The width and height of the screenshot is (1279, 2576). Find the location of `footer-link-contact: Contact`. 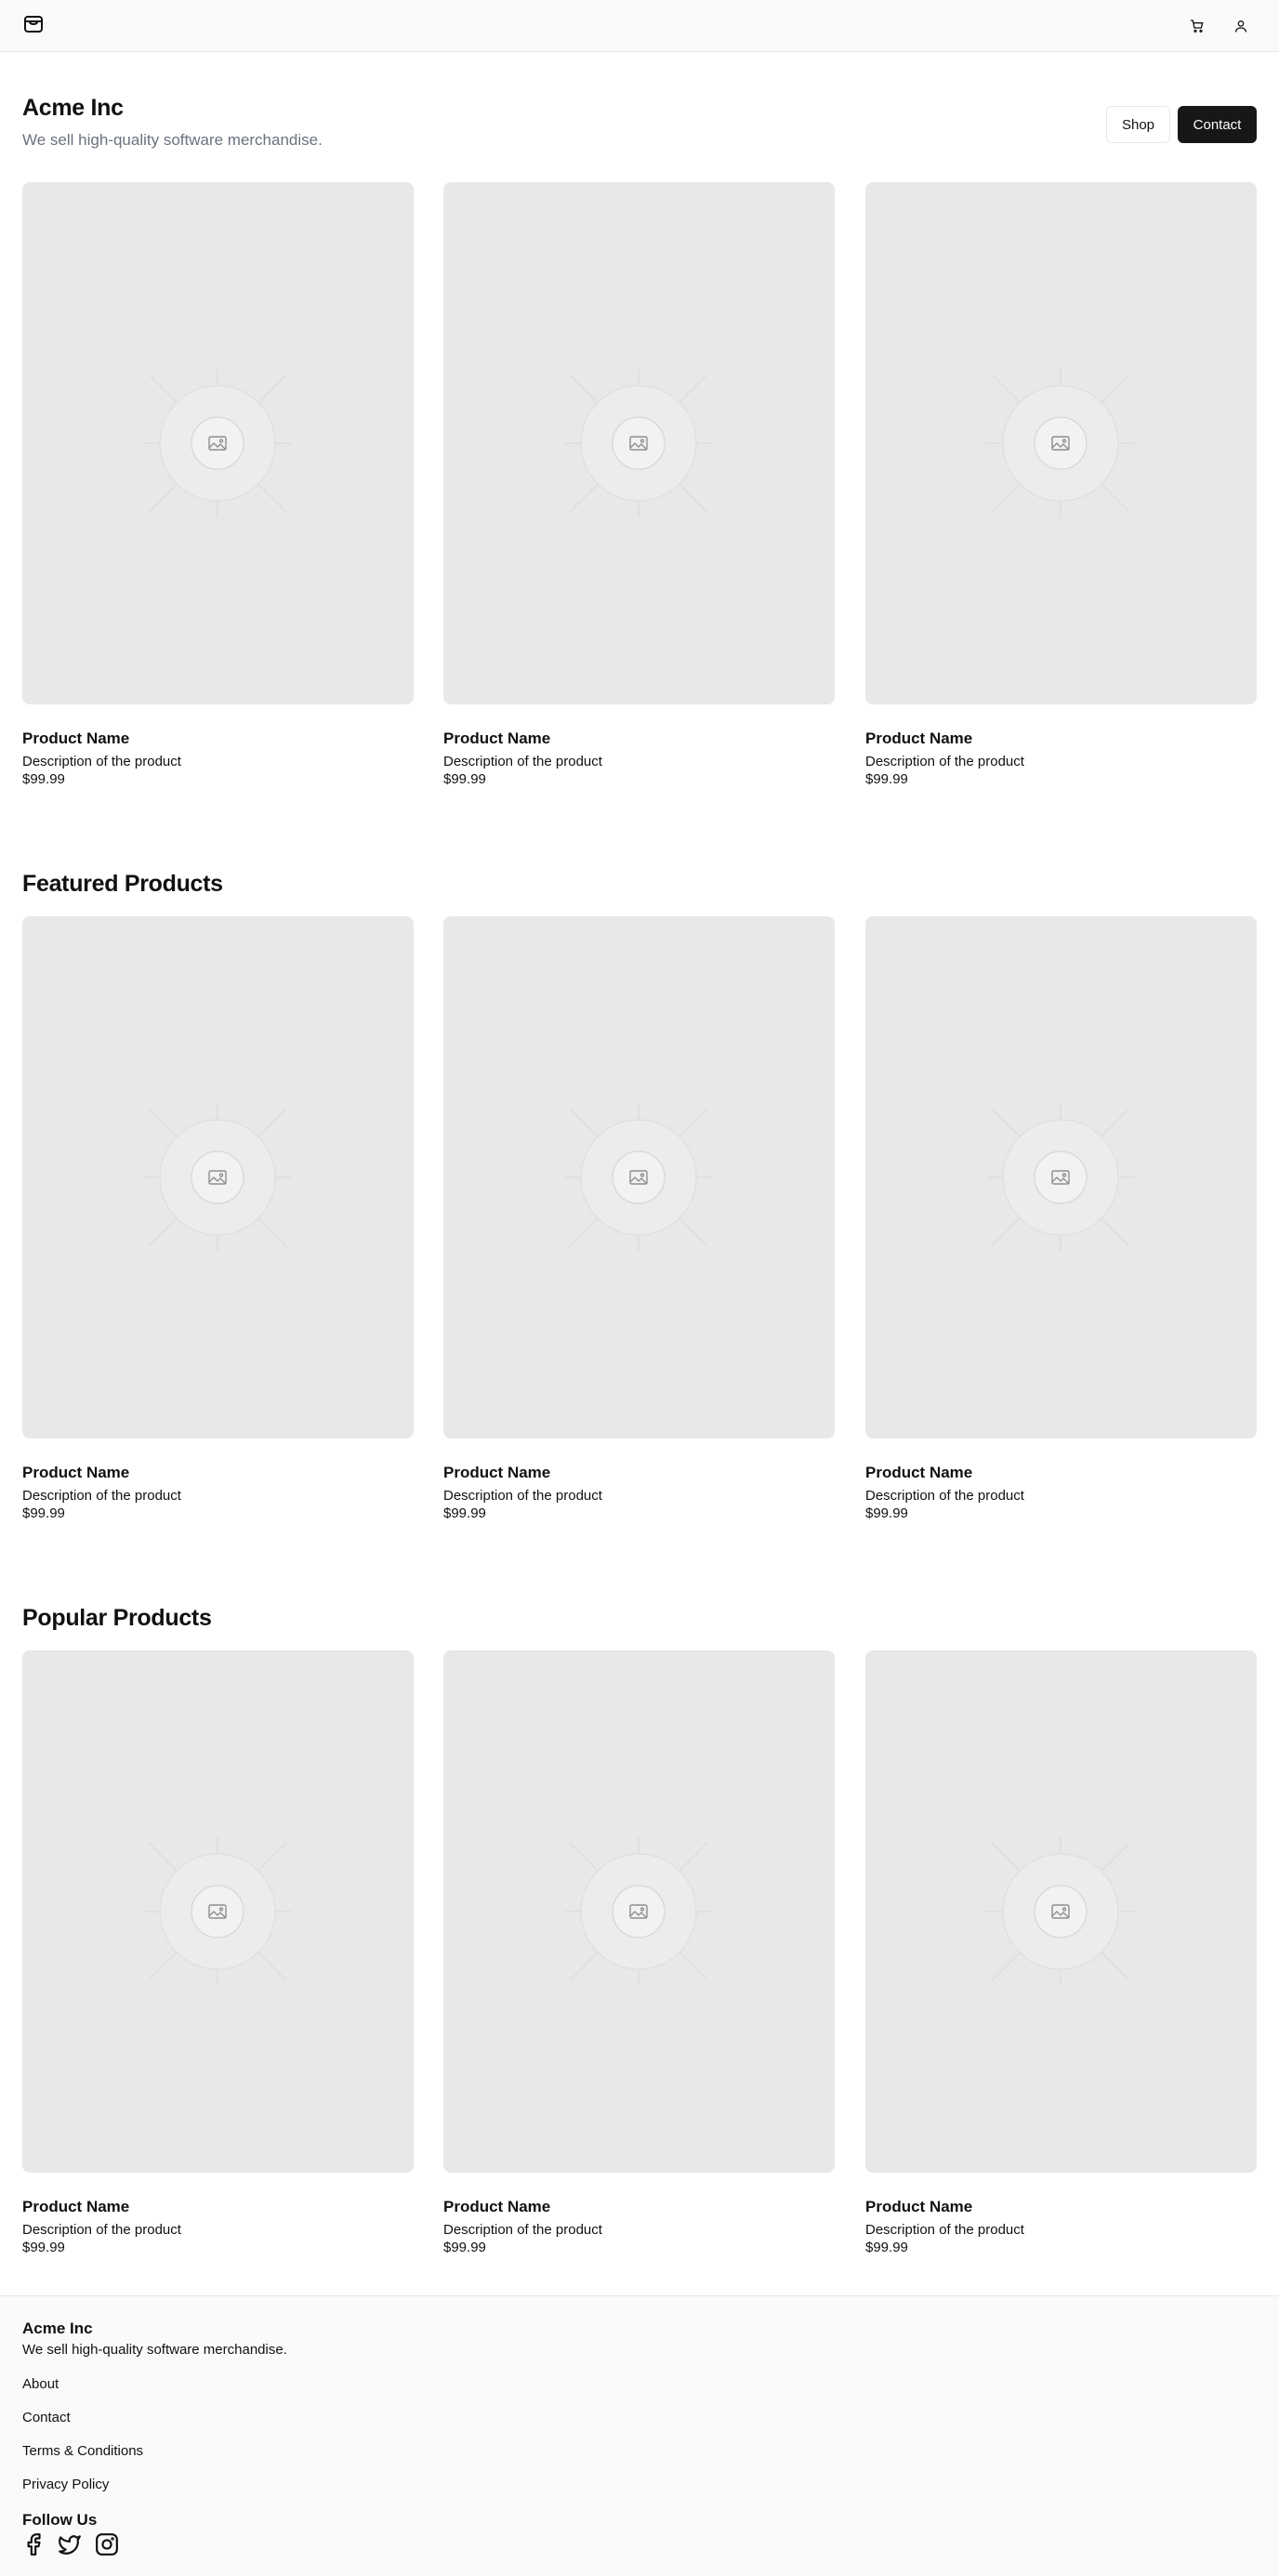

footer-link-contact: Contact is located at coordinates (46, 2417).